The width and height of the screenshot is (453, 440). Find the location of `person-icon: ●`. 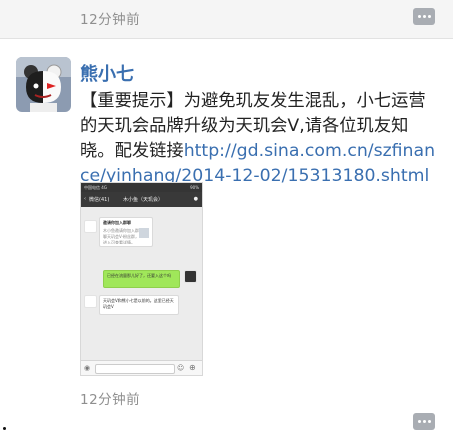

person-icon: ● is located at coordinates (195, 199).